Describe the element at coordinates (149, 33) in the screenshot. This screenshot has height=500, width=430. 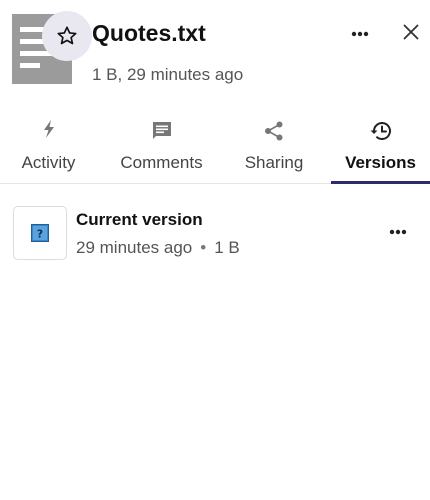
I see `file-name: Quotes.txt` at that location.